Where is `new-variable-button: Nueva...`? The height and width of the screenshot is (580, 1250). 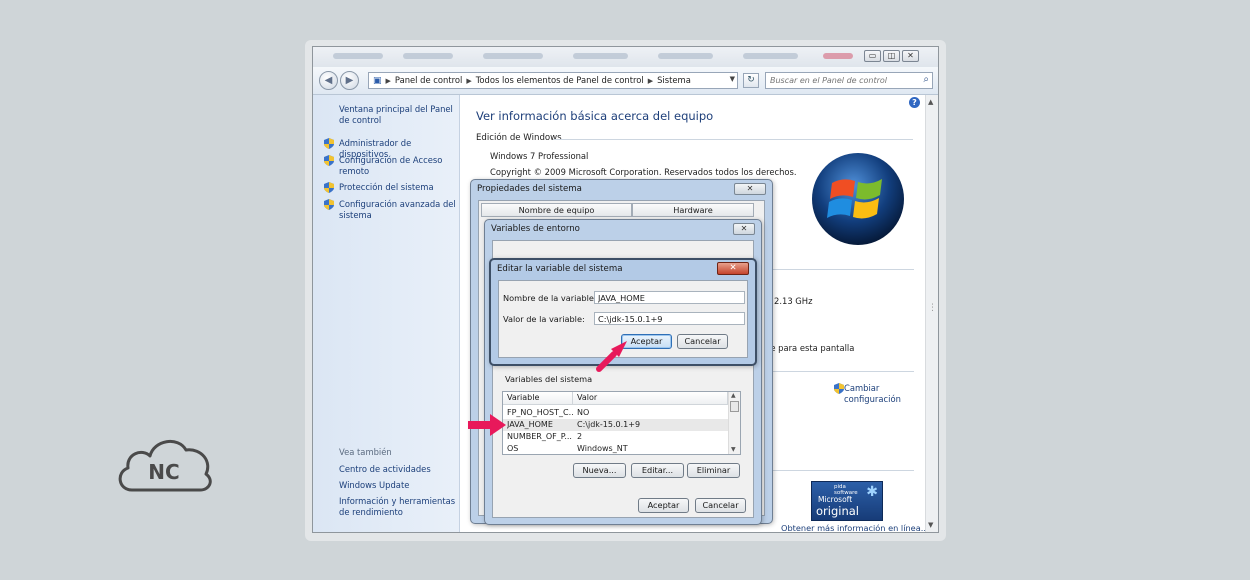
new-variable-button: Nueva... is located at coordinates (599, 470).